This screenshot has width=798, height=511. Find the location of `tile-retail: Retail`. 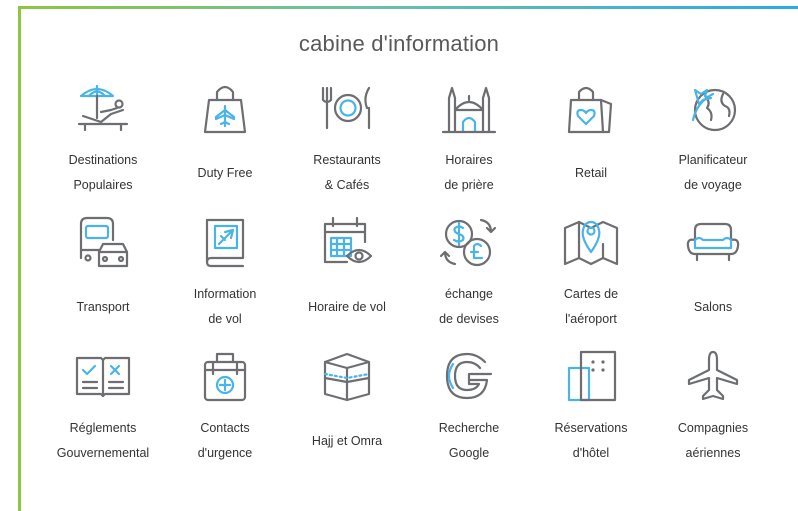

tile-retail: Retail is located at coordinates (591, 145).